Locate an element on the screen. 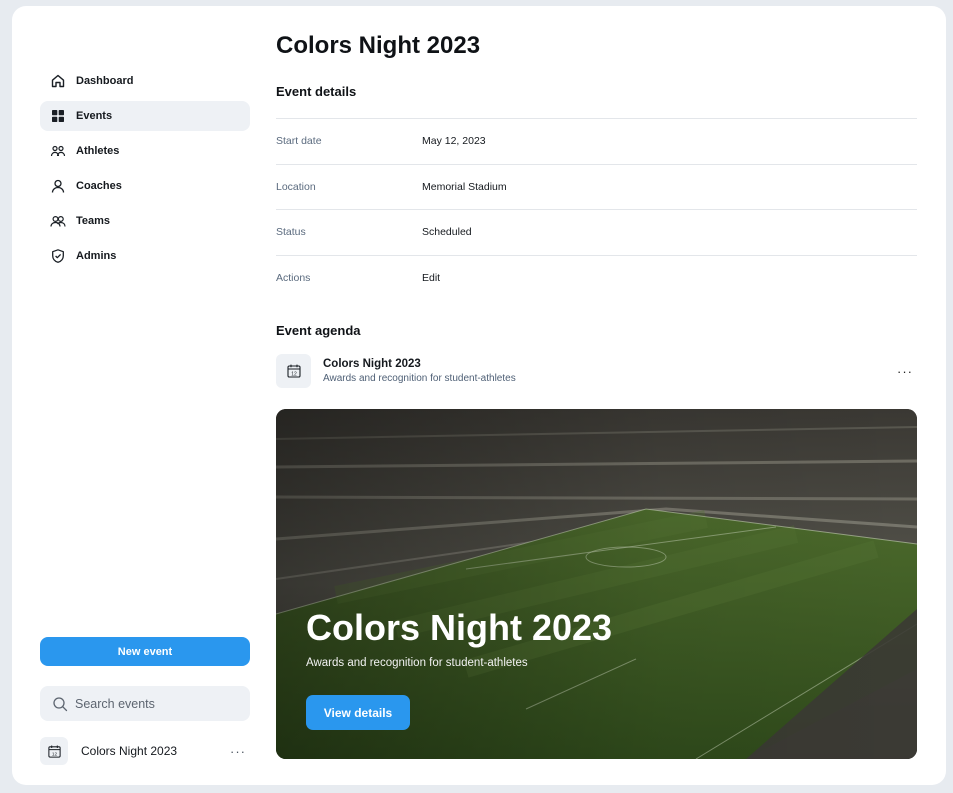 The width and height of the screenshot is (953, 793). page-title: Colors Night 2023 is located at coordinates (378, 45).